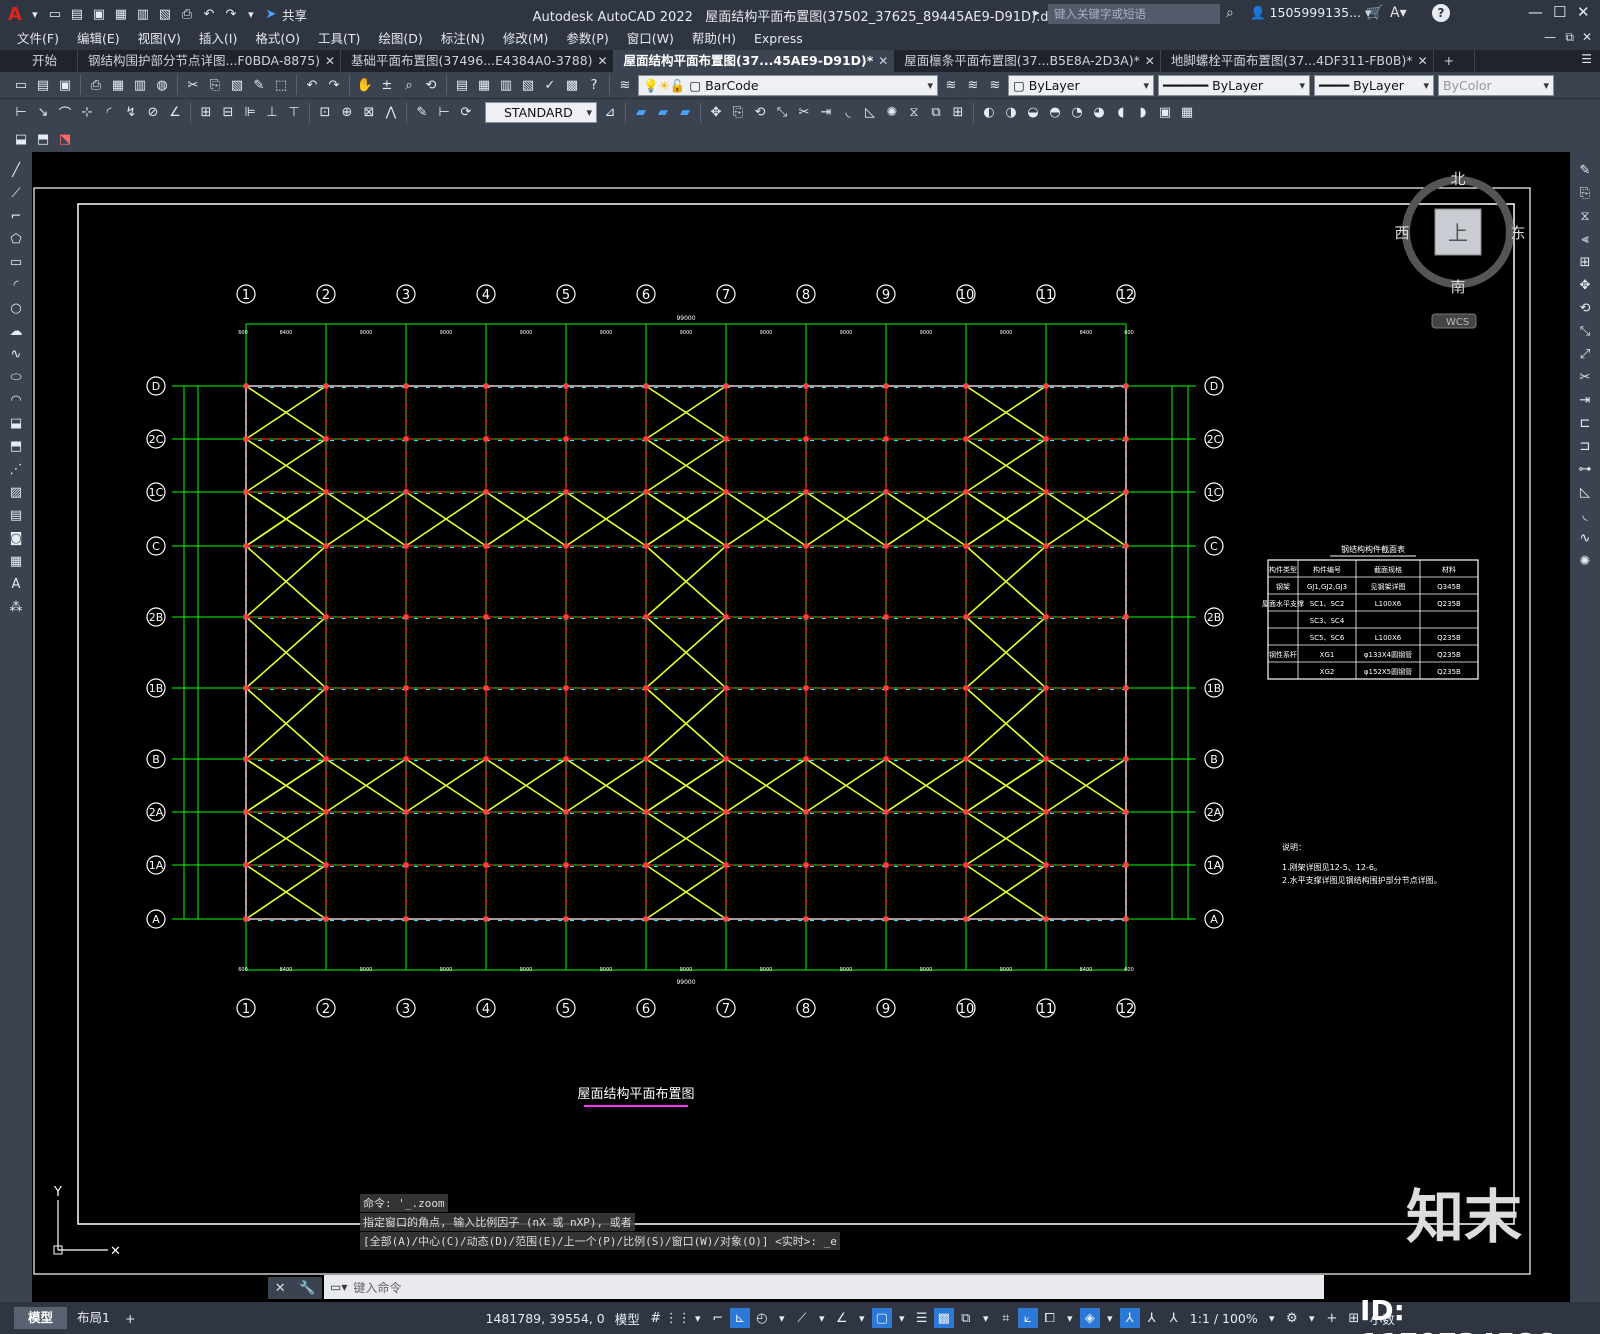 The image size is (1600, 1334). Describe the element at coordinates (1457, 287) in the screenshot. I see `compass-south: 南` at that location.